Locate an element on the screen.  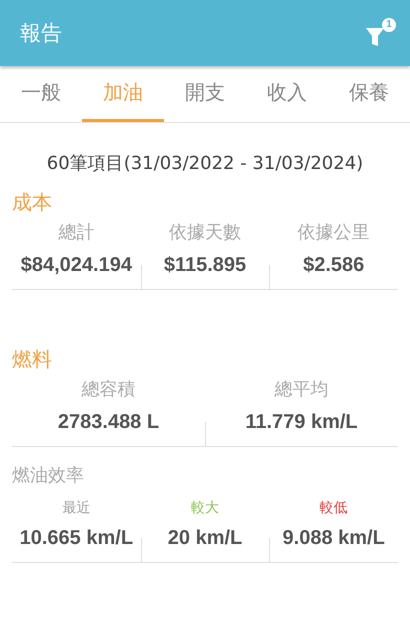
filter-button: 1 is located at coordinates (381, 33).